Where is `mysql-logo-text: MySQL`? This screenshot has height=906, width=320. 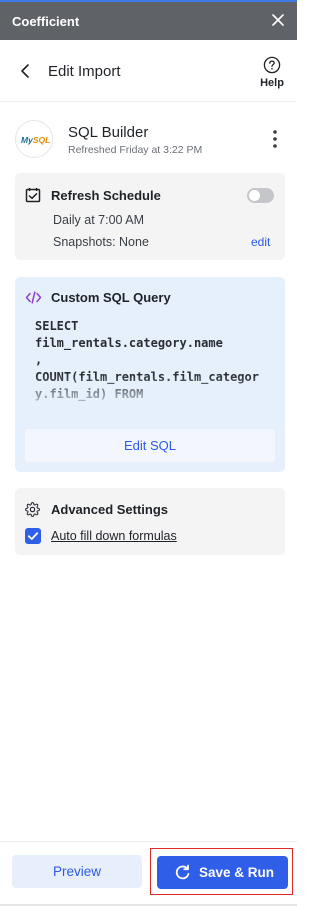 mysql-logo-text: MySQL is located at coordinates (36, 140).